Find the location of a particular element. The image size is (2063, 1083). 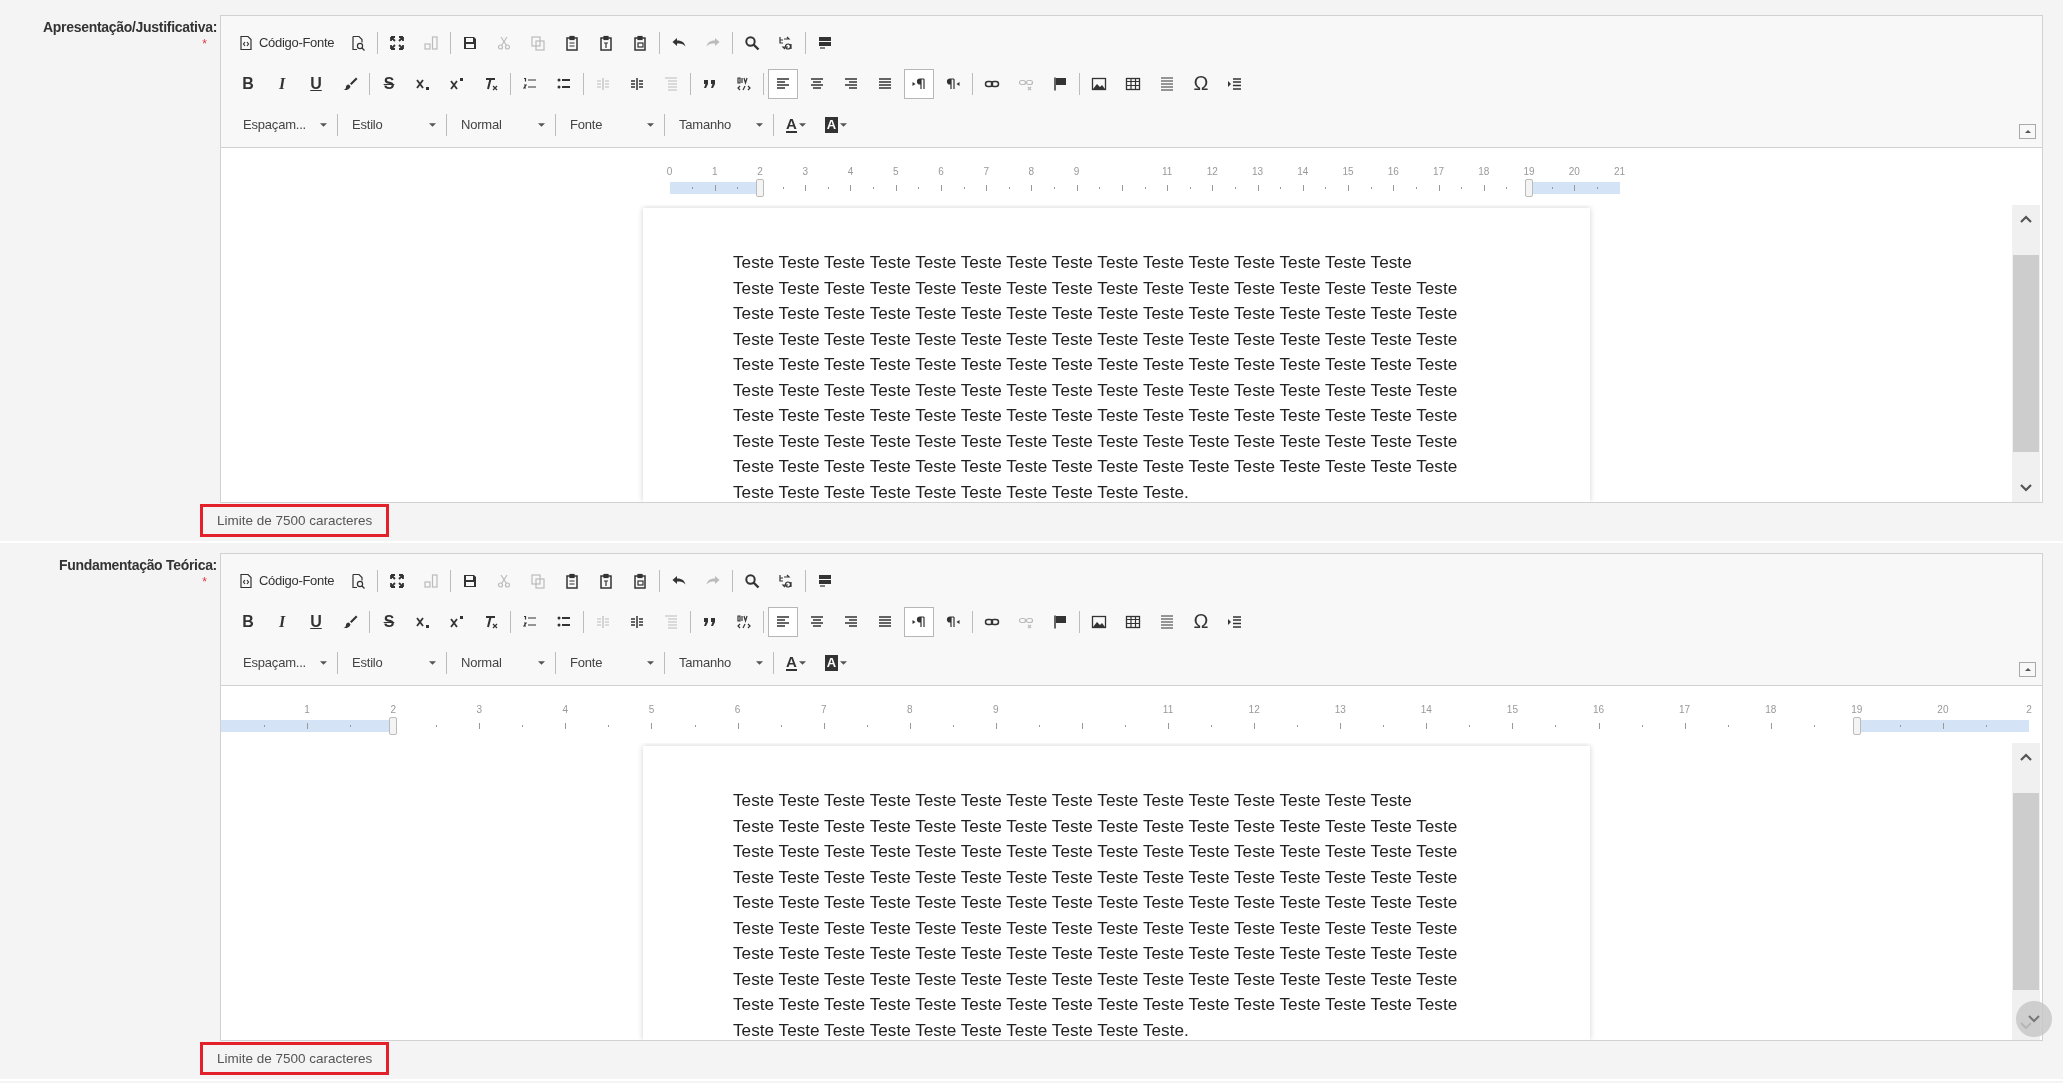

ruler-number: 16 is located at coordinates (1393, 171).